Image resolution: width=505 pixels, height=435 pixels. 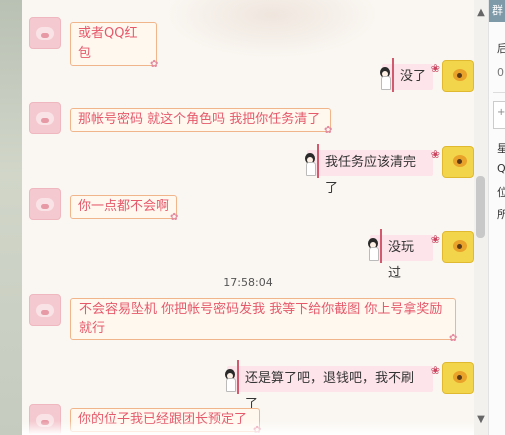 What do you see at coordinates (371, 175) in the screenshot?
I see `message-text: 我任务应该清完了` at bounding box center [371, 175].